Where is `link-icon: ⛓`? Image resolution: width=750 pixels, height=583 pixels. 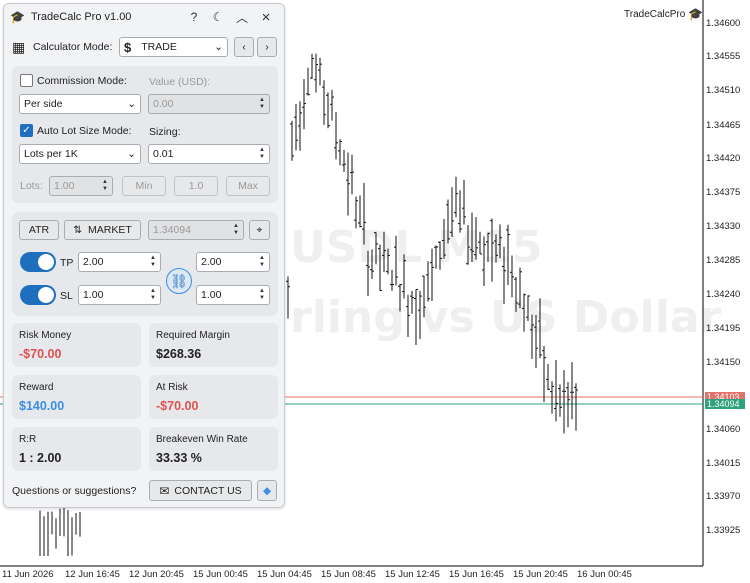
link-icon: ⛓ is located at coordinates (179, 281).